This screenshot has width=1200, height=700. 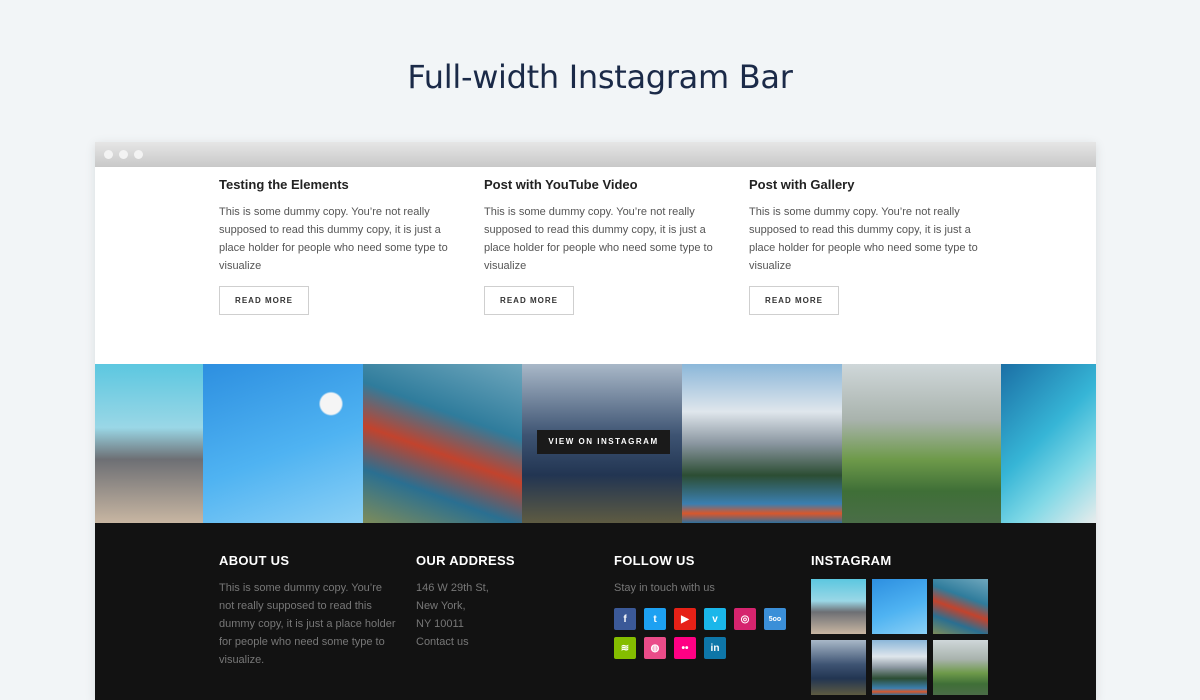 I want to click on vimeo-icon: v, so click(x=715, y=619).